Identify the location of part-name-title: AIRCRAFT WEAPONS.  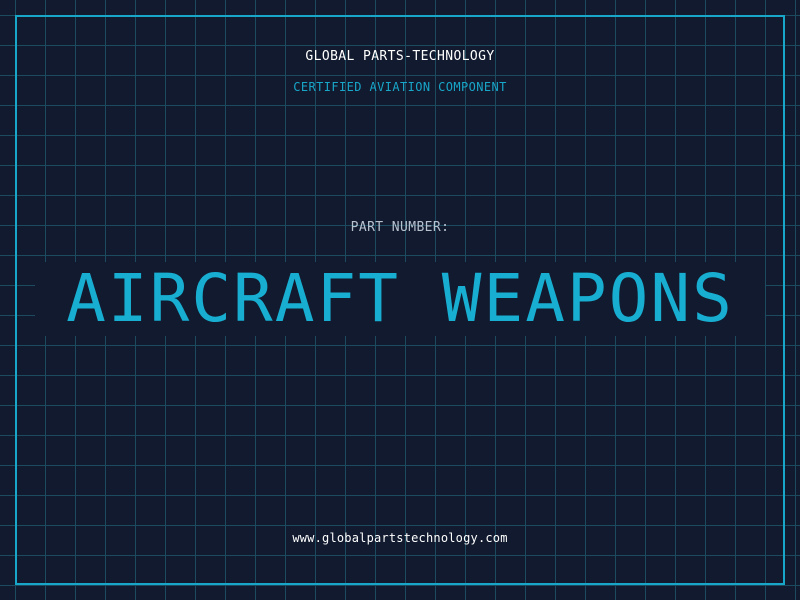
(400, 298).